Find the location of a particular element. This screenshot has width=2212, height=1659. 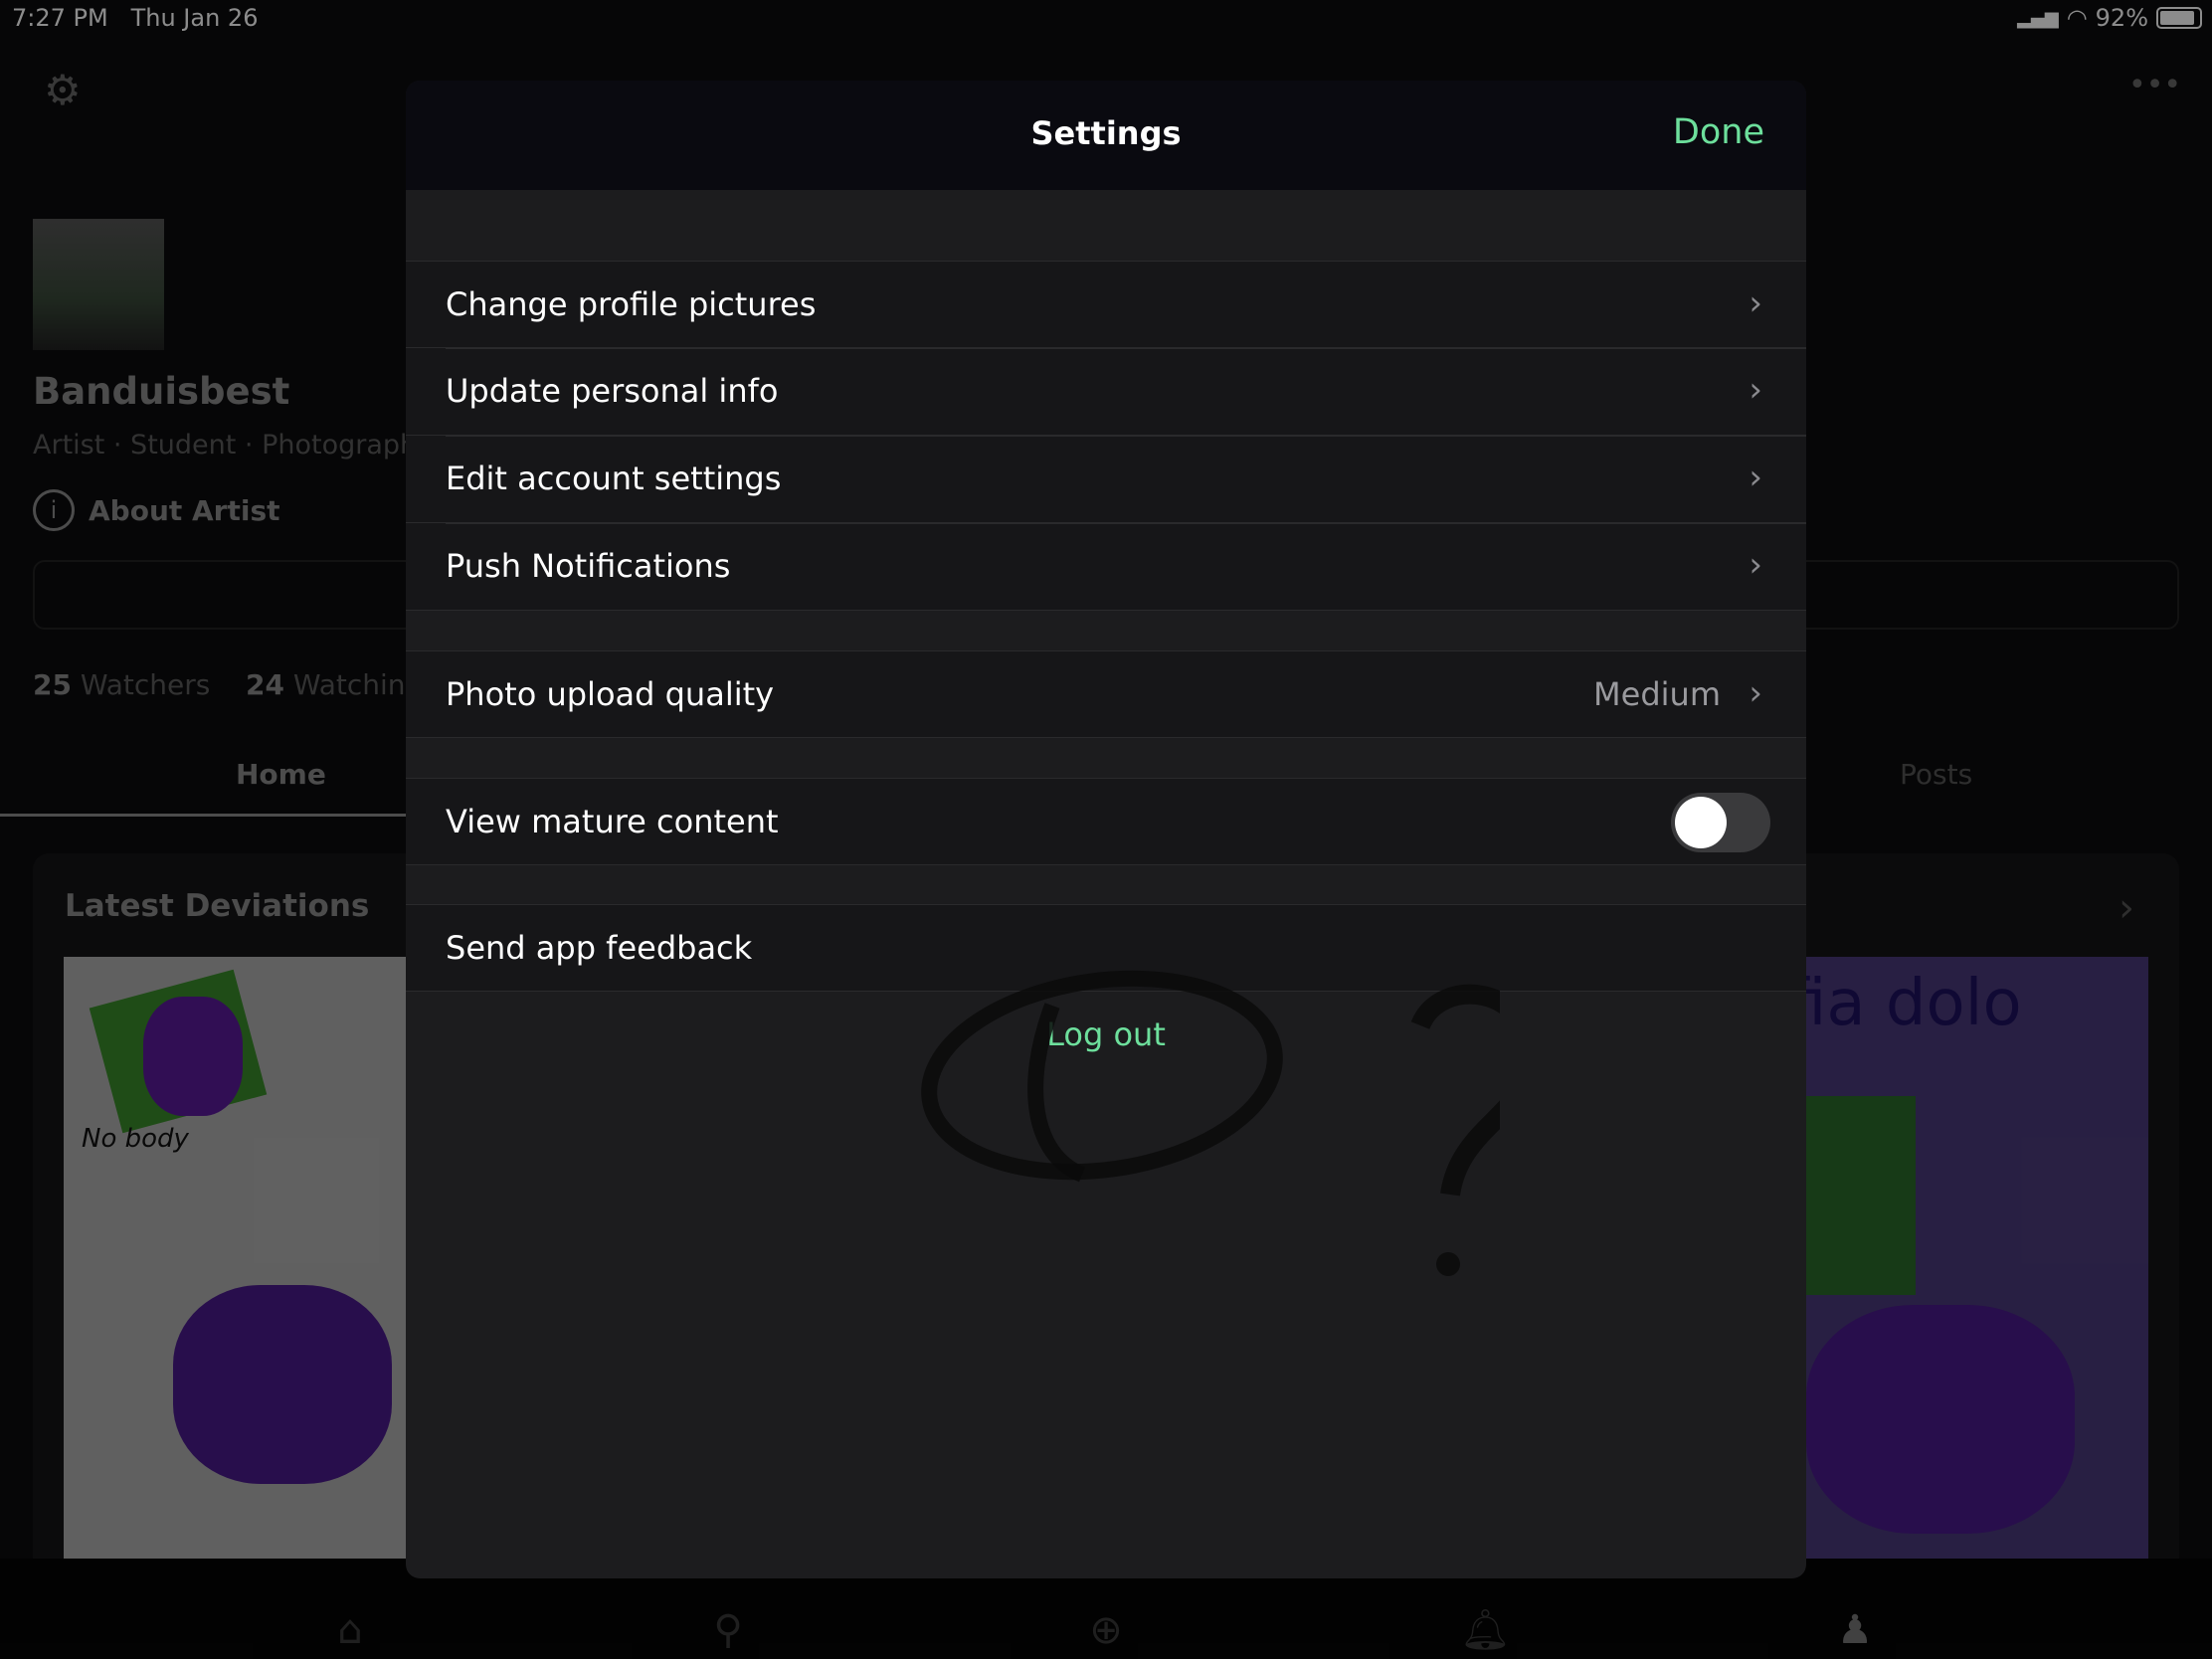

settings-item-edit-account-settings: Edit account settings › is located at coordinates (1106, 479).